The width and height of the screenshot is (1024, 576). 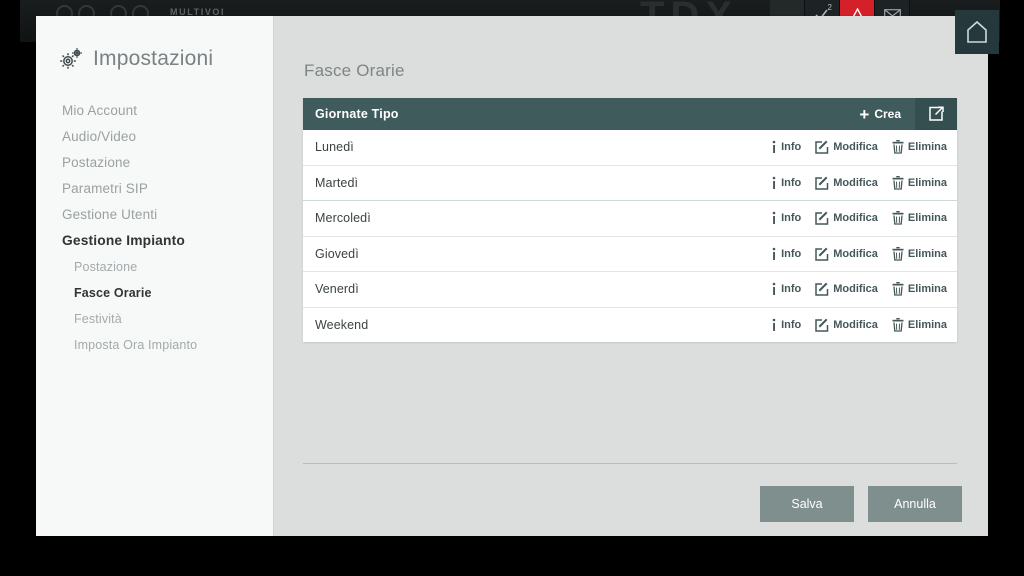 What do you see at coordinates (807, 504) in the screenshot?
I see `save-button: Salva` at bounding box center [807, 504].